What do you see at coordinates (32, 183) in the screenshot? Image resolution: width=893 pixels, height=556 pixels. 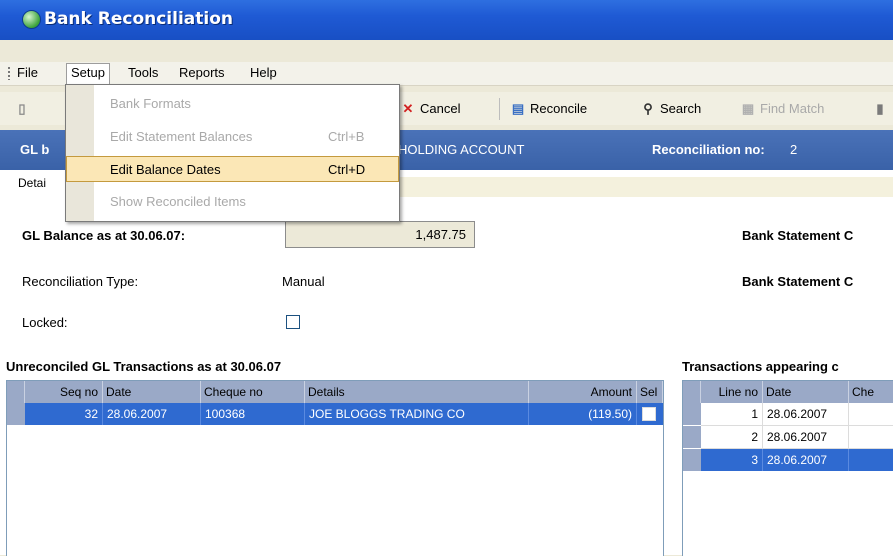 I see `tab-details-label: Detai` at bounding box center [32, 183].